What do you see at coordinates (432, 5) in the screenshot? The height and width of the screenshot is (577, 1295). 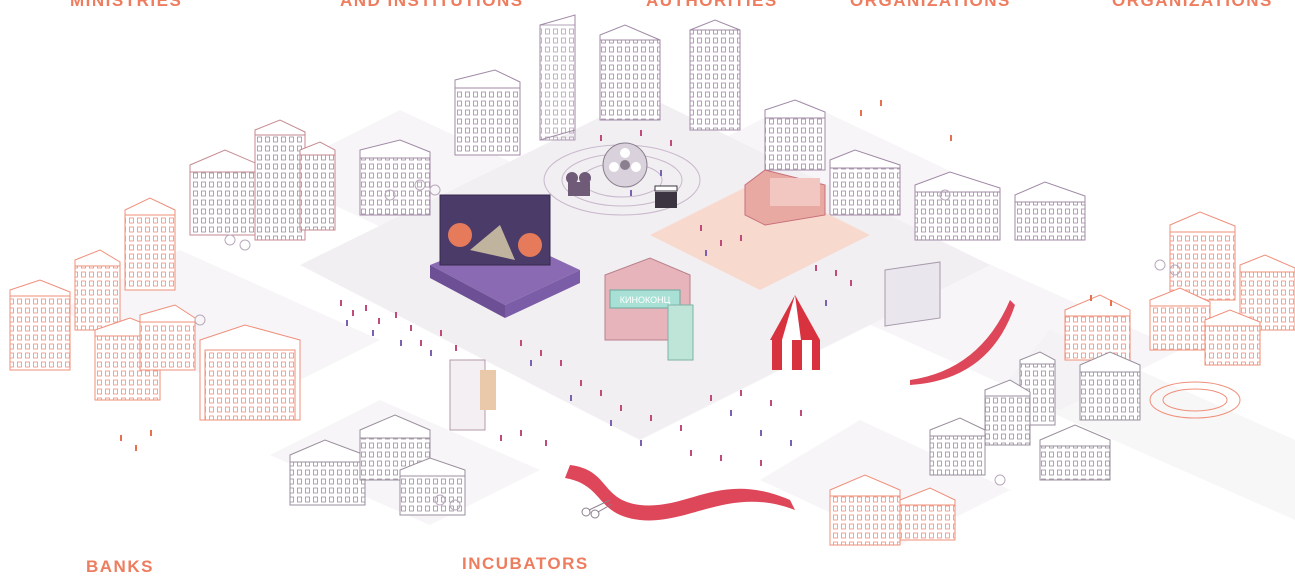 I see `label-education-institutions: AND INSTITUTIONS` at bounding box center [432, 5].